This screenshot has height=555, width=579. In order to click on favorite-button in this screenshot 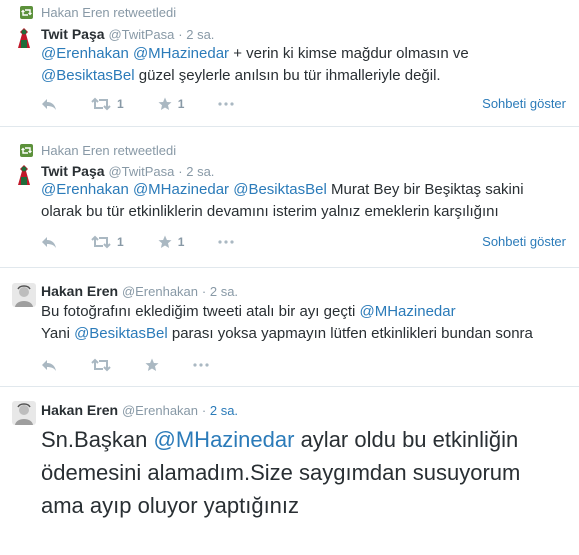, I will do `click(152, 365)`.